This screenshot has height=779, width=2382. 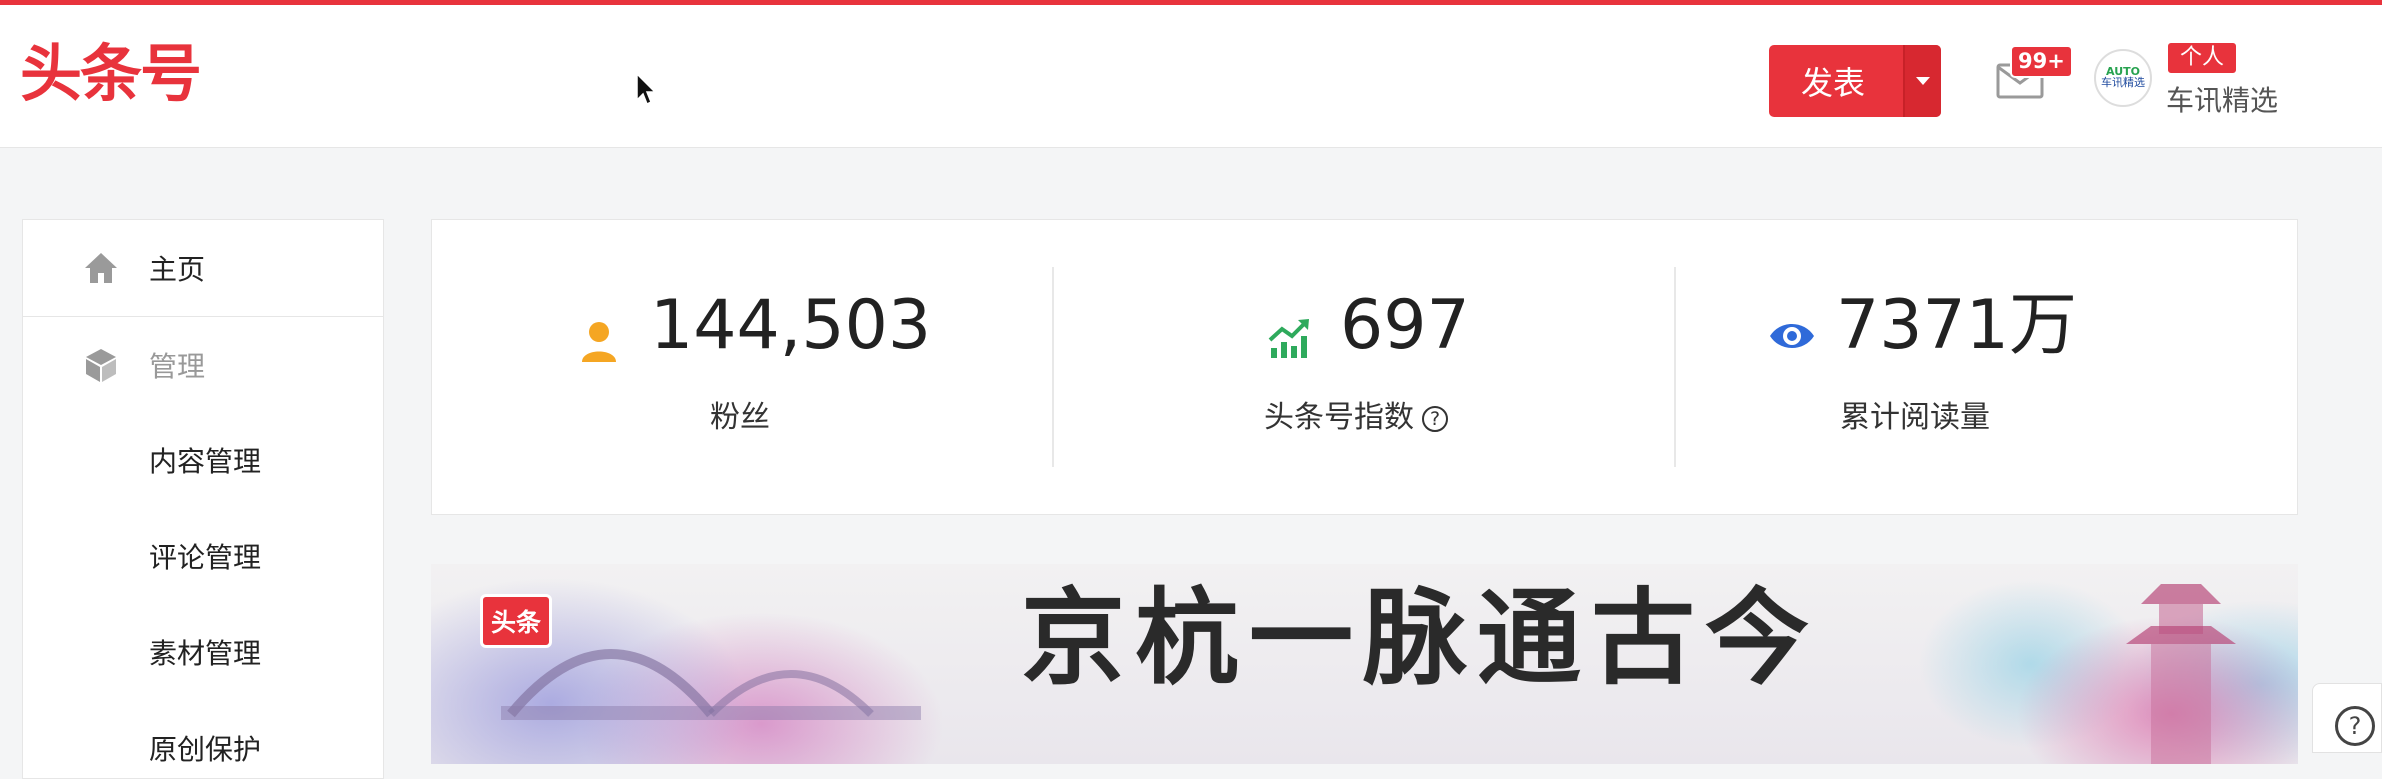 I want to click on stat-account-index: 697 头条号指数?, so click(x=1364, y=368).